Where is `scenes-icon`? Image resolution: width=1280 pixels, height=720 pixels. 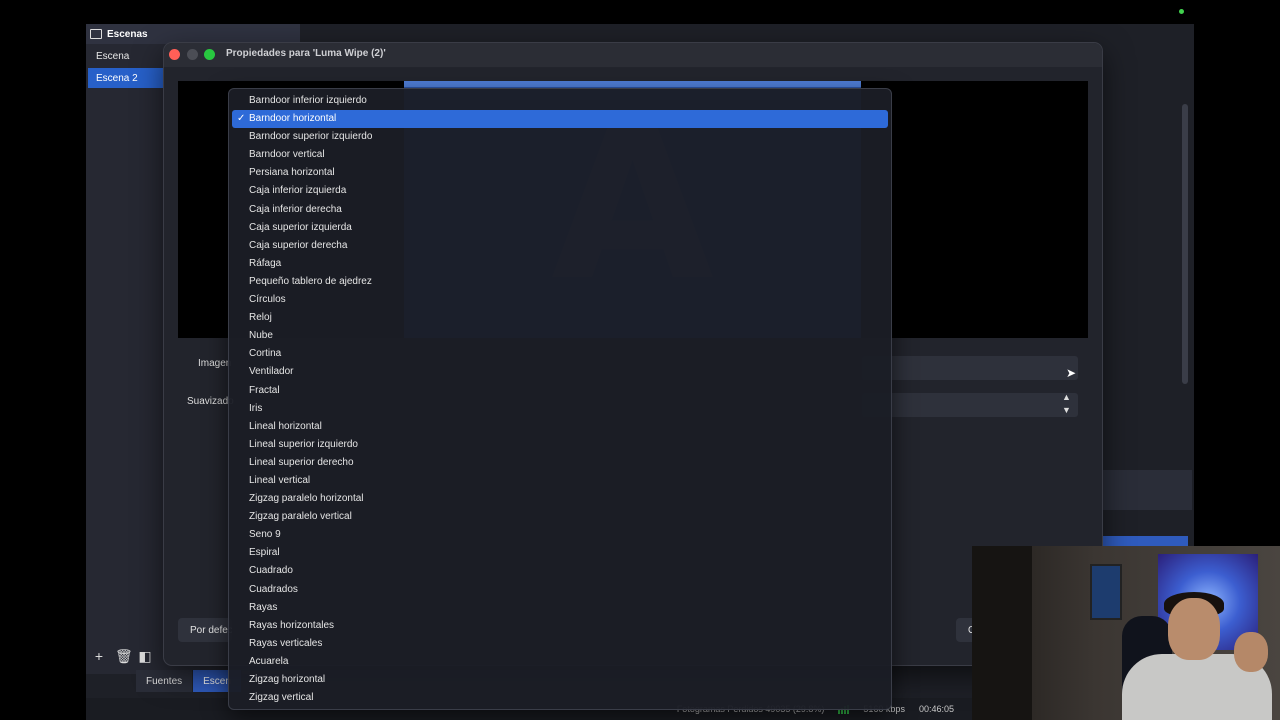
scenes-icon is located at coordinates (96, 34).